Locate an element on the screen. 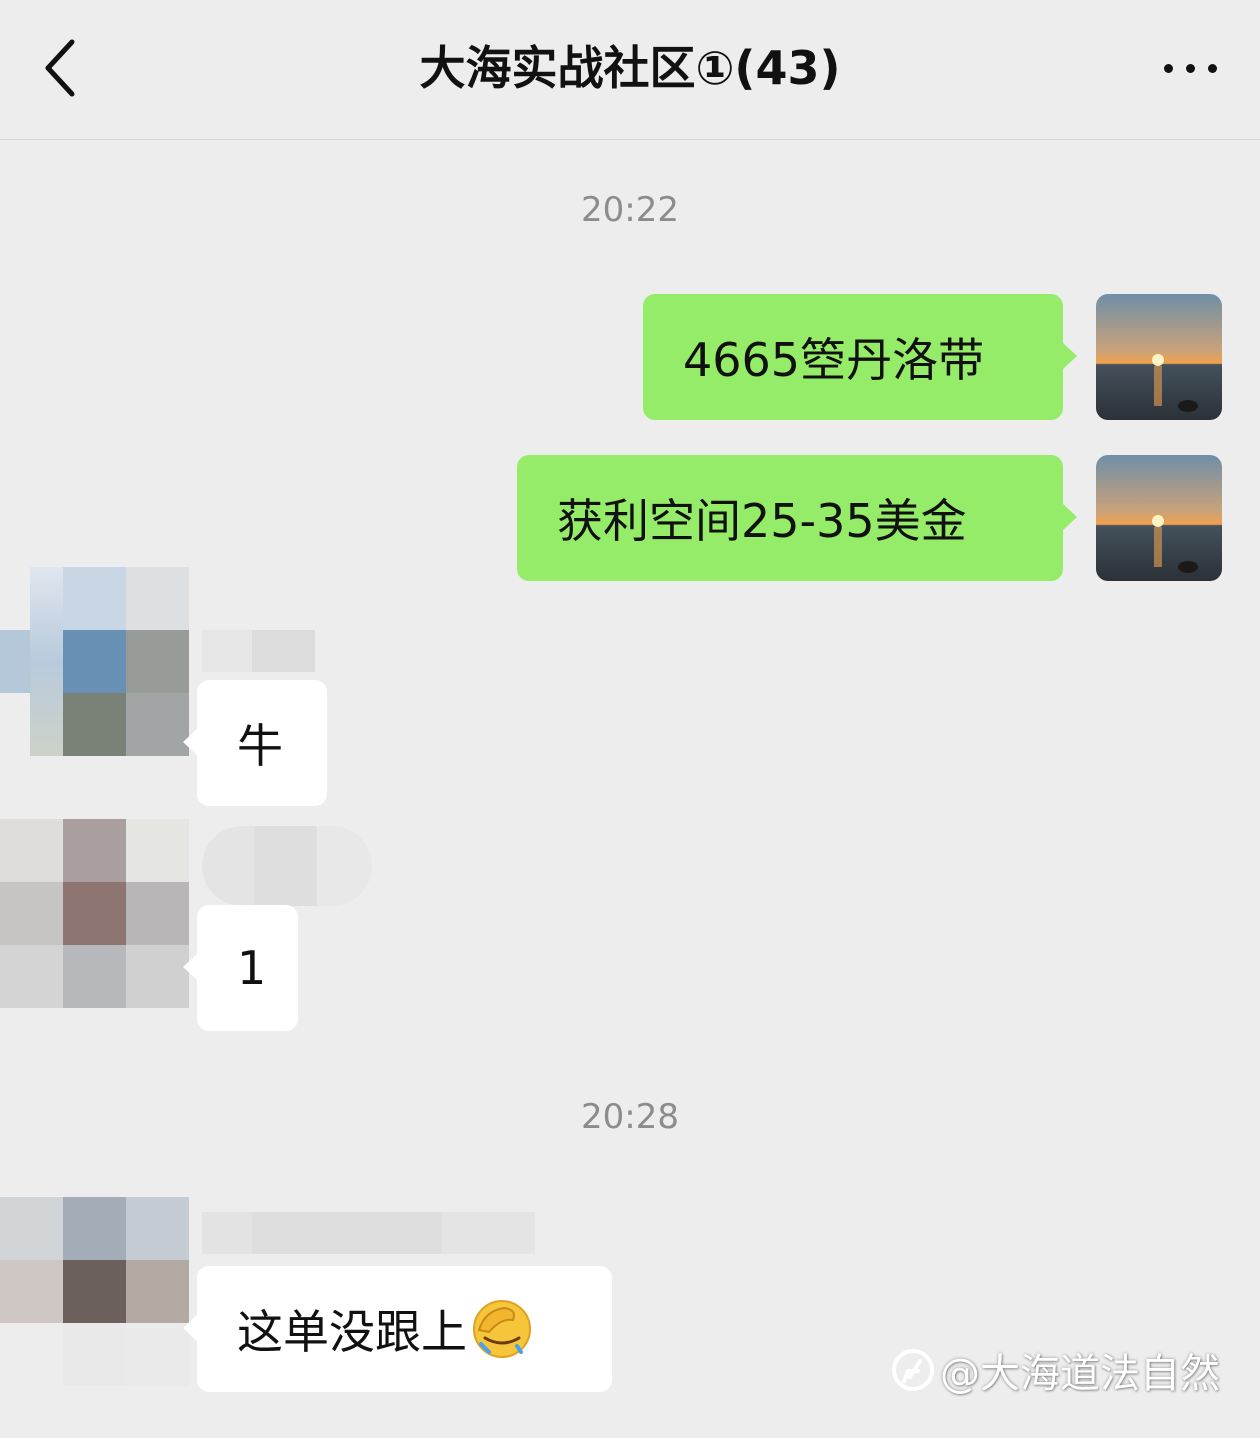 This screenshot has height=1438, width=1260. message-text: 这单没跟上 is located at coordinates (352, 1332).